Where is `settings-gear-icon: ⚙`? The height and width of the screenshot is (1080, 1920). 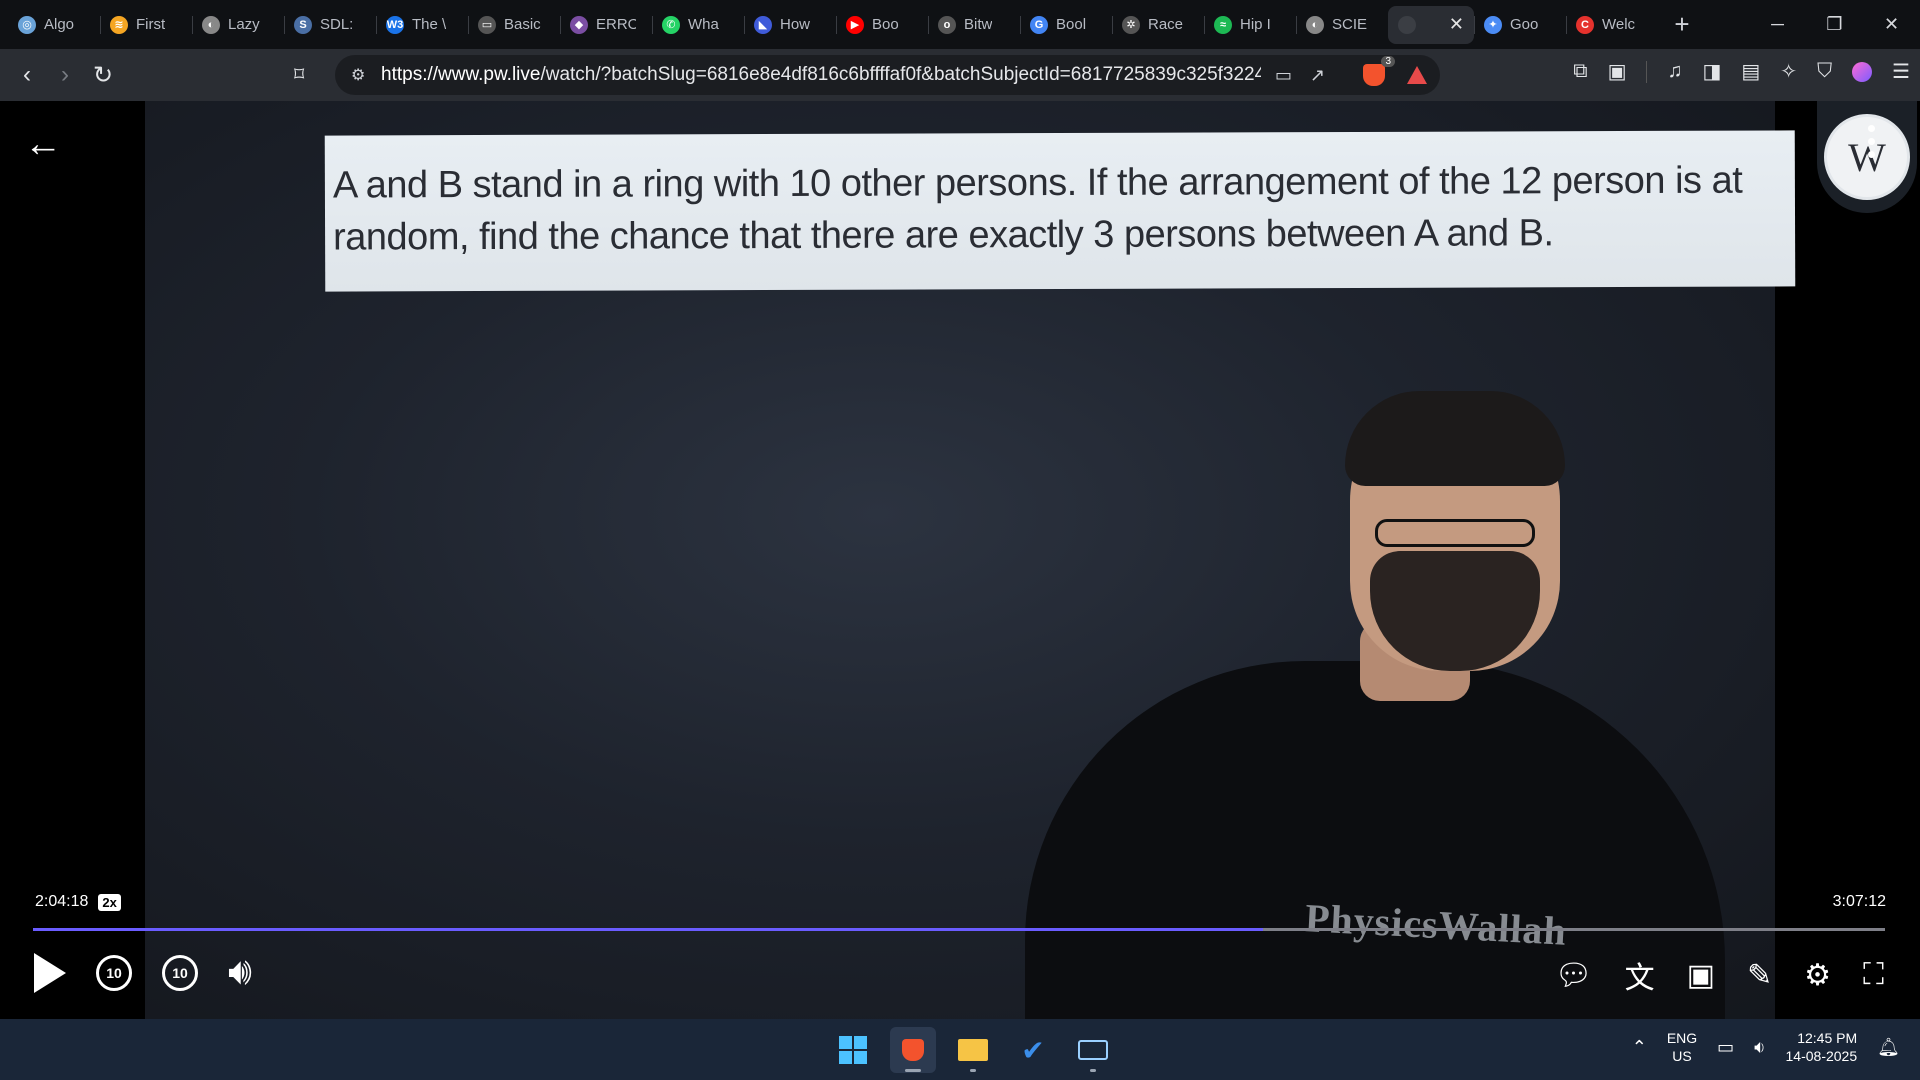
settings-gear-icon: ⚙ is located at coordinates (1817, 975).